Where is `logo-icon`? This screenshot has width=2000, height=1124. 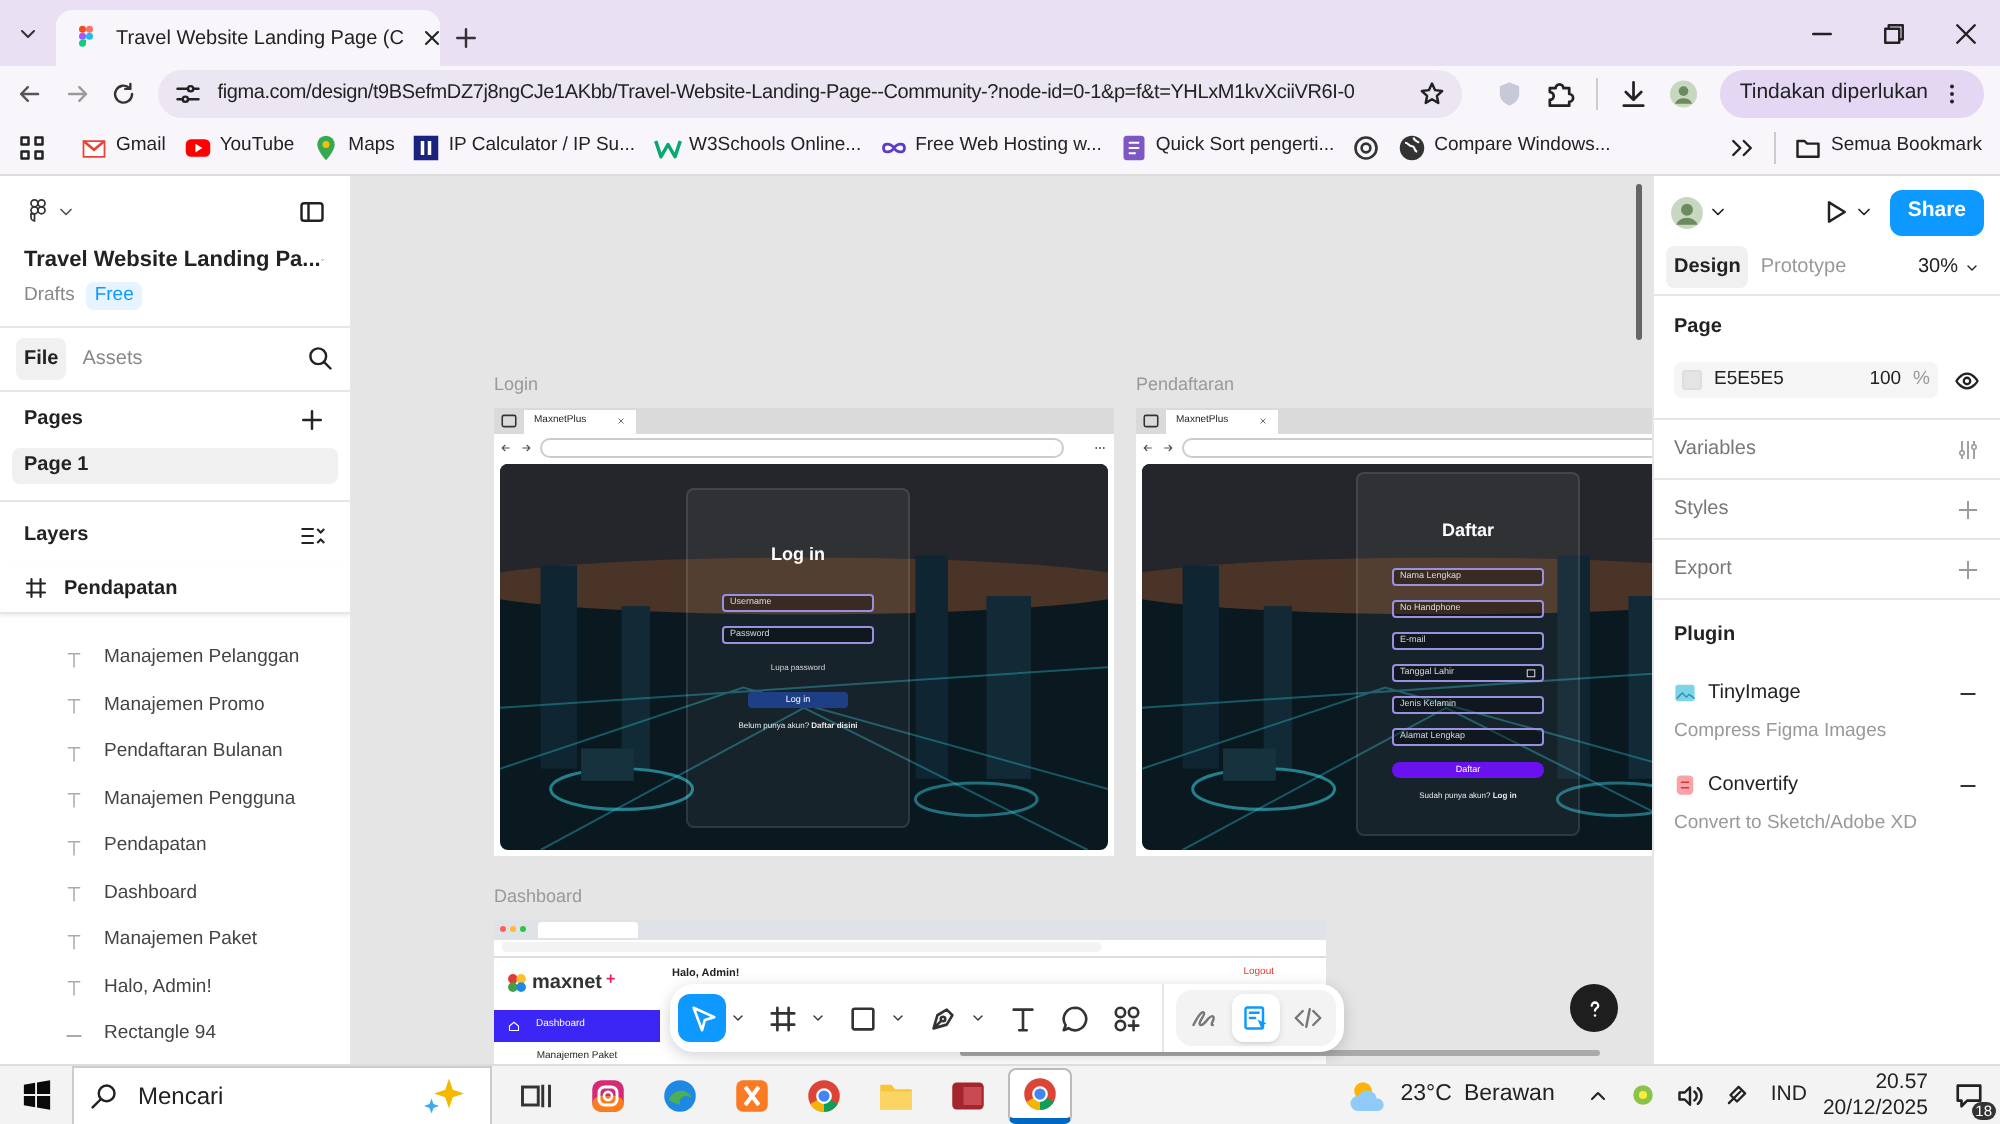 logo-icon is located at coordinates (517, 983).